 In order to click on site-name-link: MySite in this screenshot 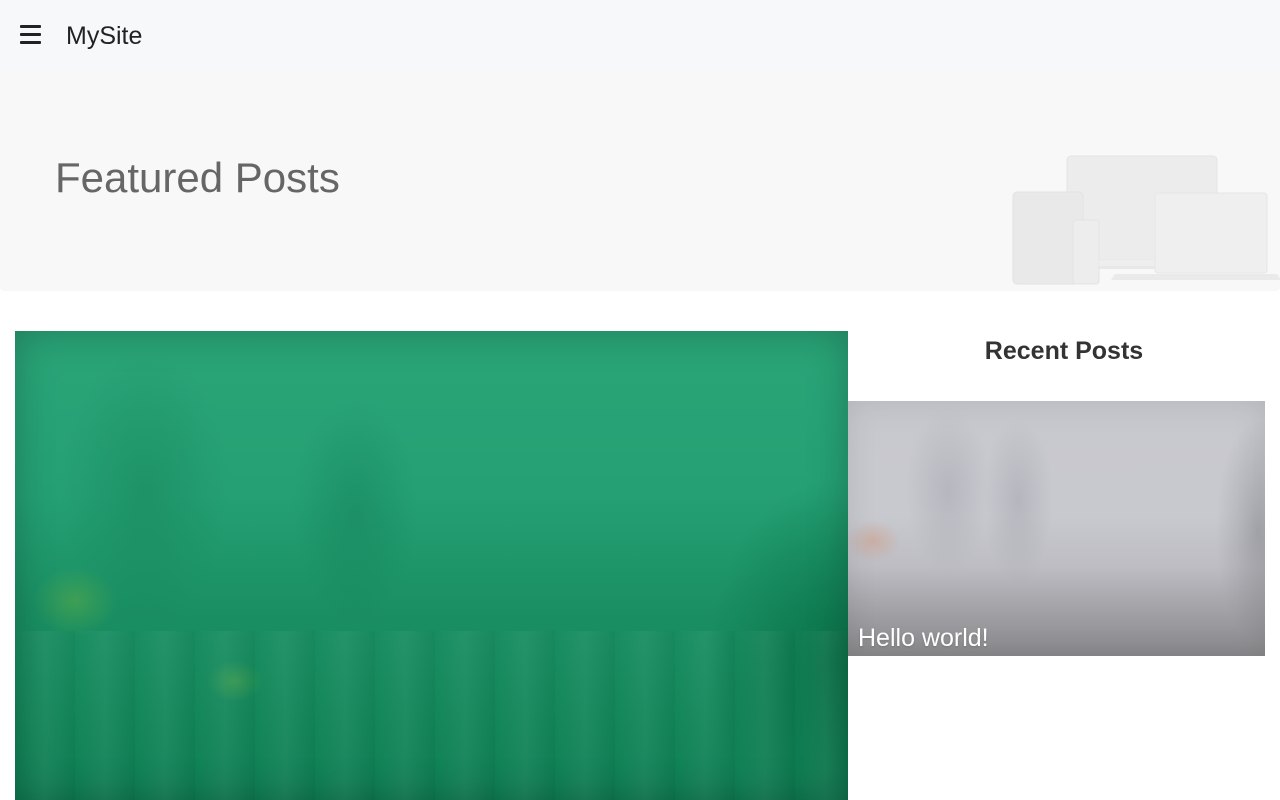, I will do `click(104, 36)`.